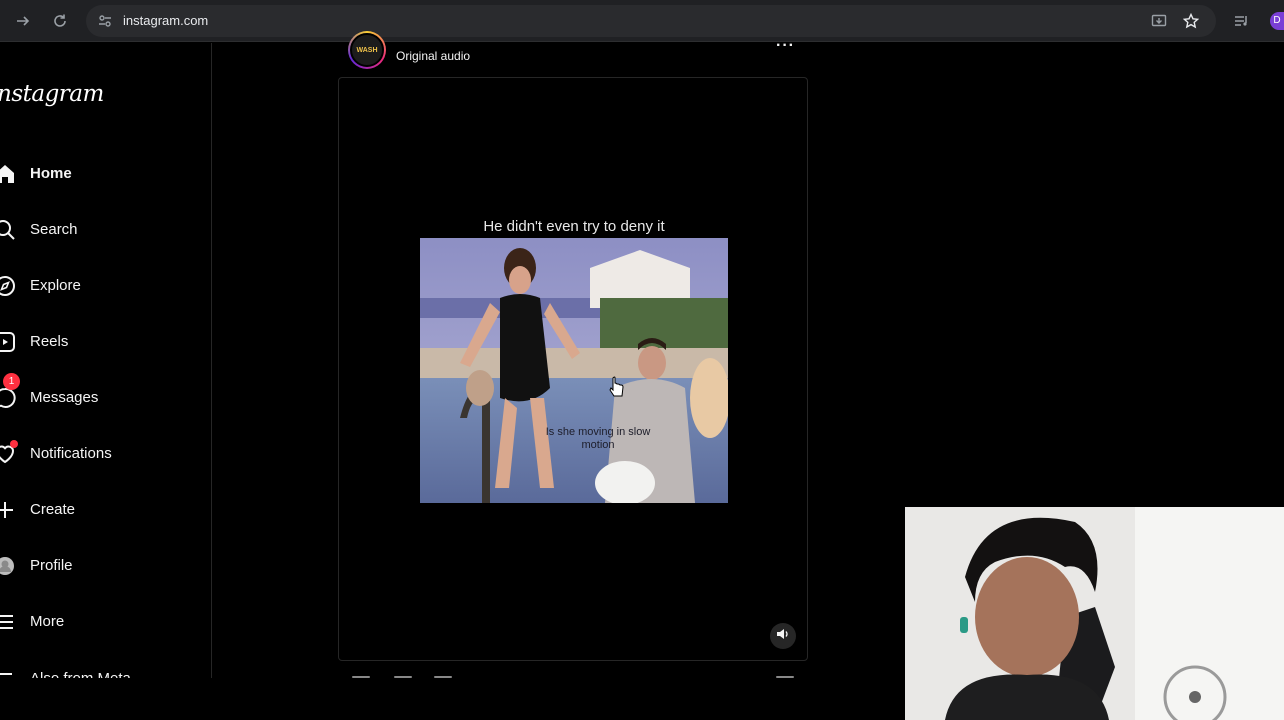 This screenshot has width=1284, height=720. What do you see at coordinates (598, 438) in the screenshot?
I see `video-subtitle: Is she moving in slow motion` at bounding box center [598, 438].